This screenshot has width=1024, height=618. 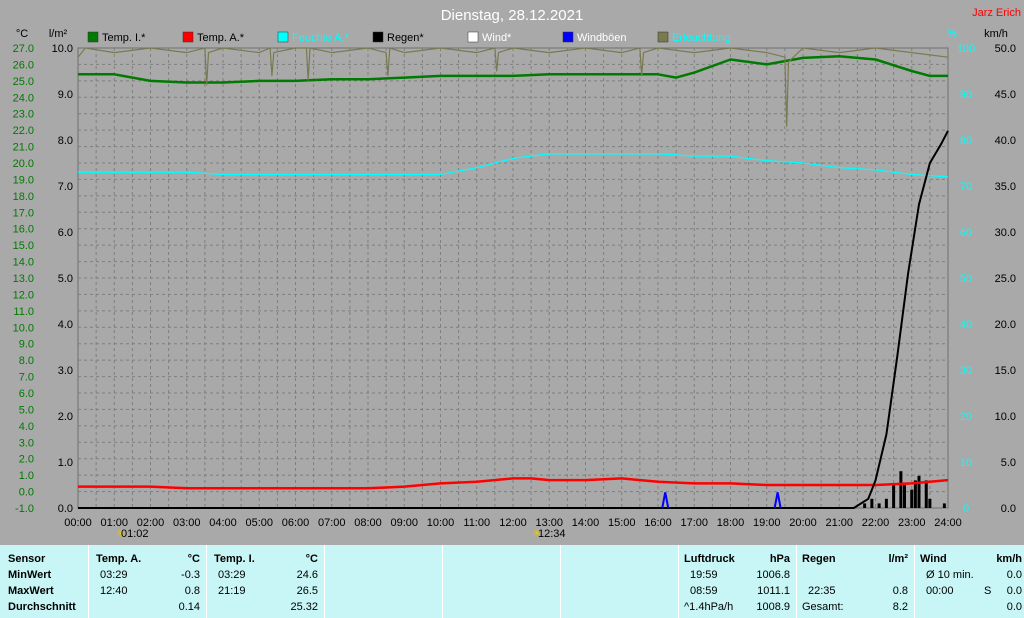 What do you see at coordinates (1014, 607) in the screenshot?
I see `wind-average: 0.0` at bounding box center [1014, 607].